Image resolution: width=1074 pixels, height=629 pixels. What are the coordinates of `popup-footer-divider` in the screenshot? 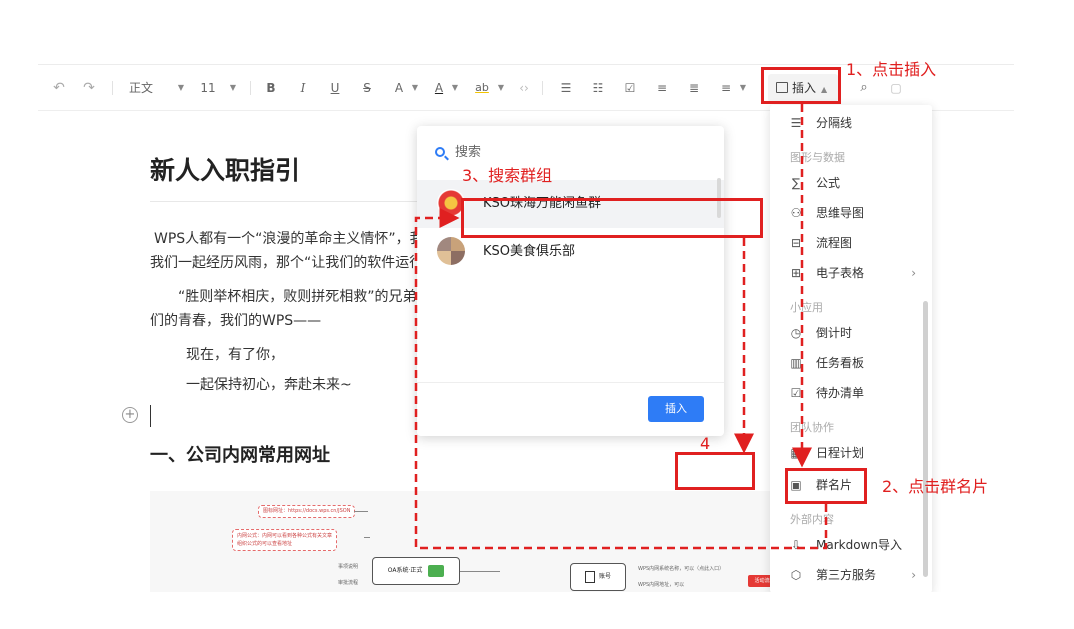 It's located at (570, 382).